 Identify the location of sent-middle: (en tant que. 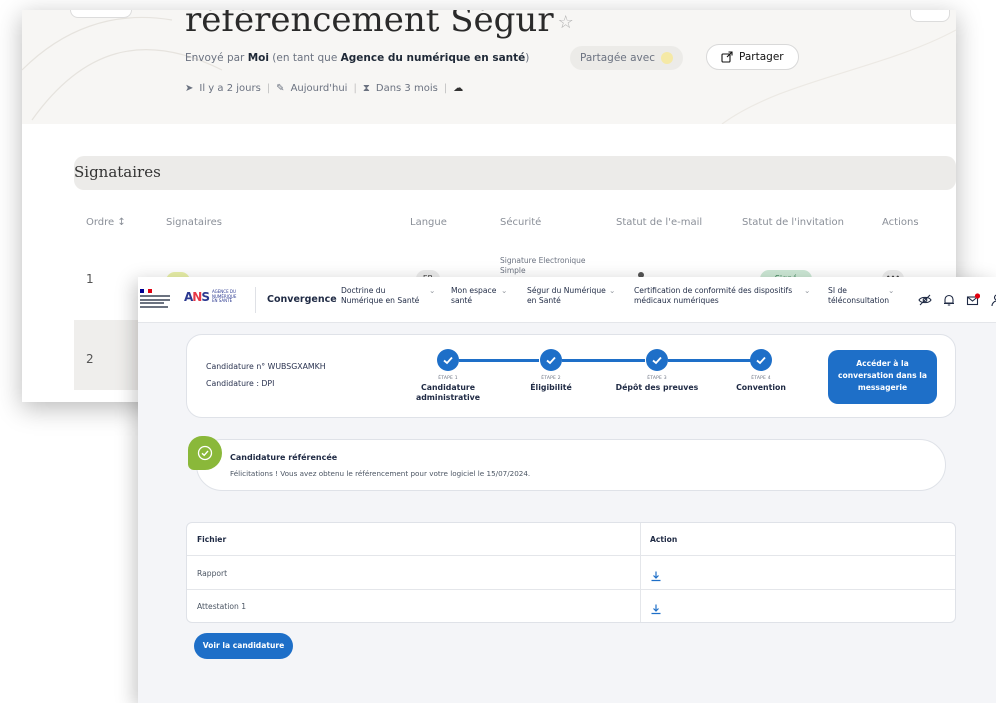
(304, 58).